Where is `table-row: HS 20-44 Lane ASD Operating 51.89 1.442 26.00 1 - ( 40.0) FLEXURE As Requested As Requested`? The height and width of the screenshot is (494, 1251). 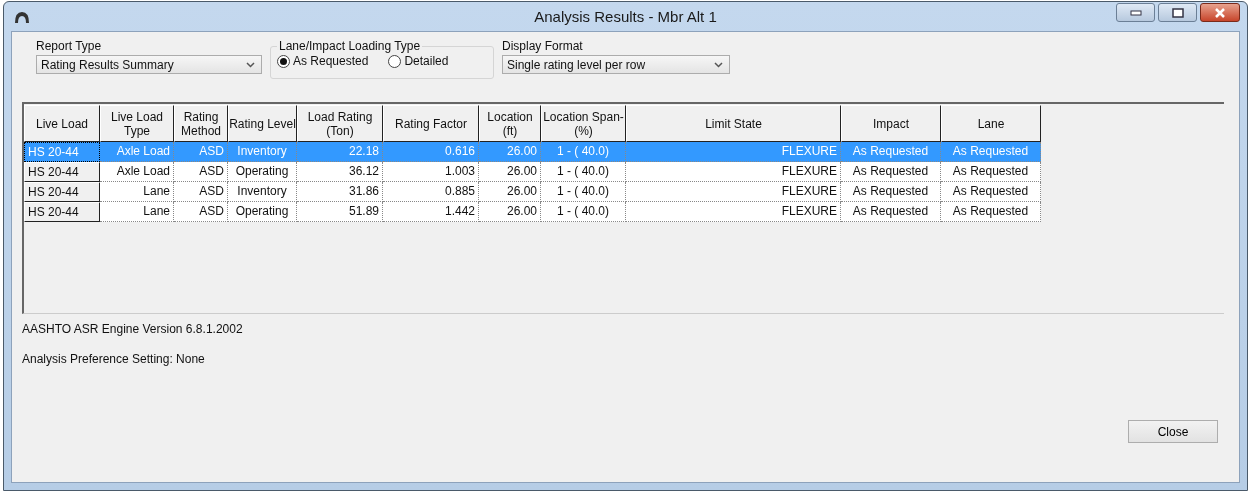
table-row: HS 20-44 Lane ASD Operating 51.89 1.442 26.00 1 - ( 40.0) FLEXURE As Requested As Requested is located at coordinates (624, 212).